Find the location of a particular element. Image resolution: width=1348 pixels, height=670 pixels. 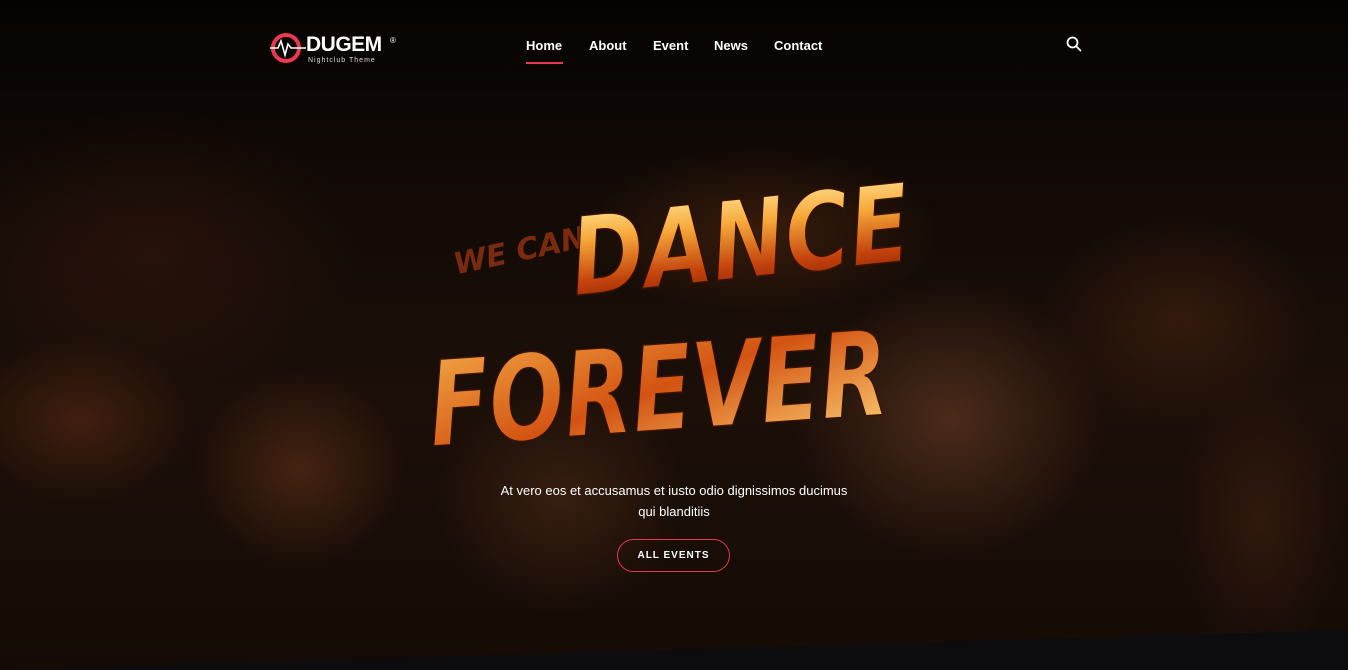

logo: DUGEM ® Nightclub Theme is located at coordinates (338, 48).